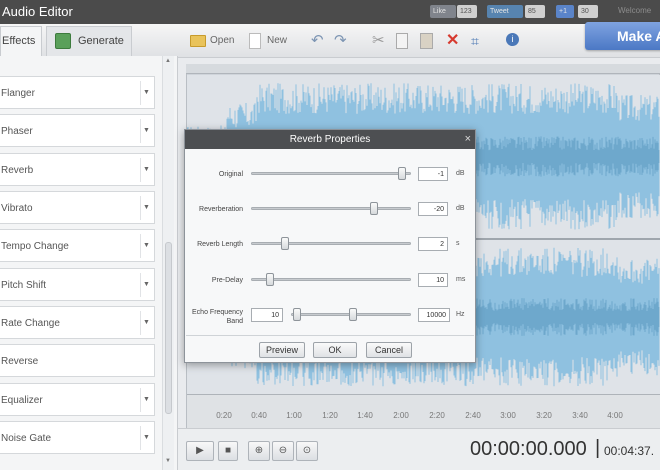  I want to click on echo-label-line1: Echo Frequency, so click(217, 312).